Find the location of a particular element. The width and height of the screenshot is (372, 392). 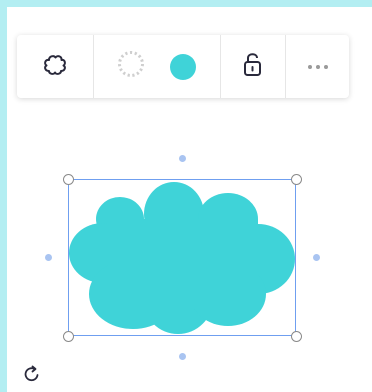

shape-type-button is located at coordinates (55, 66).